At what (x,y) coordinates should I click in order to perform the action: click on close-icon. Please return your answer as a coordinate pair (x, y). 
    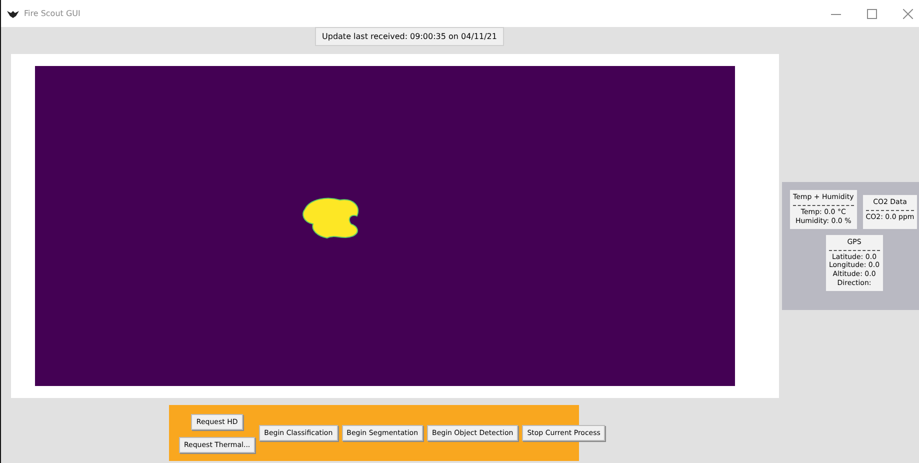
    Looking at the image, I should click on (908, 13).